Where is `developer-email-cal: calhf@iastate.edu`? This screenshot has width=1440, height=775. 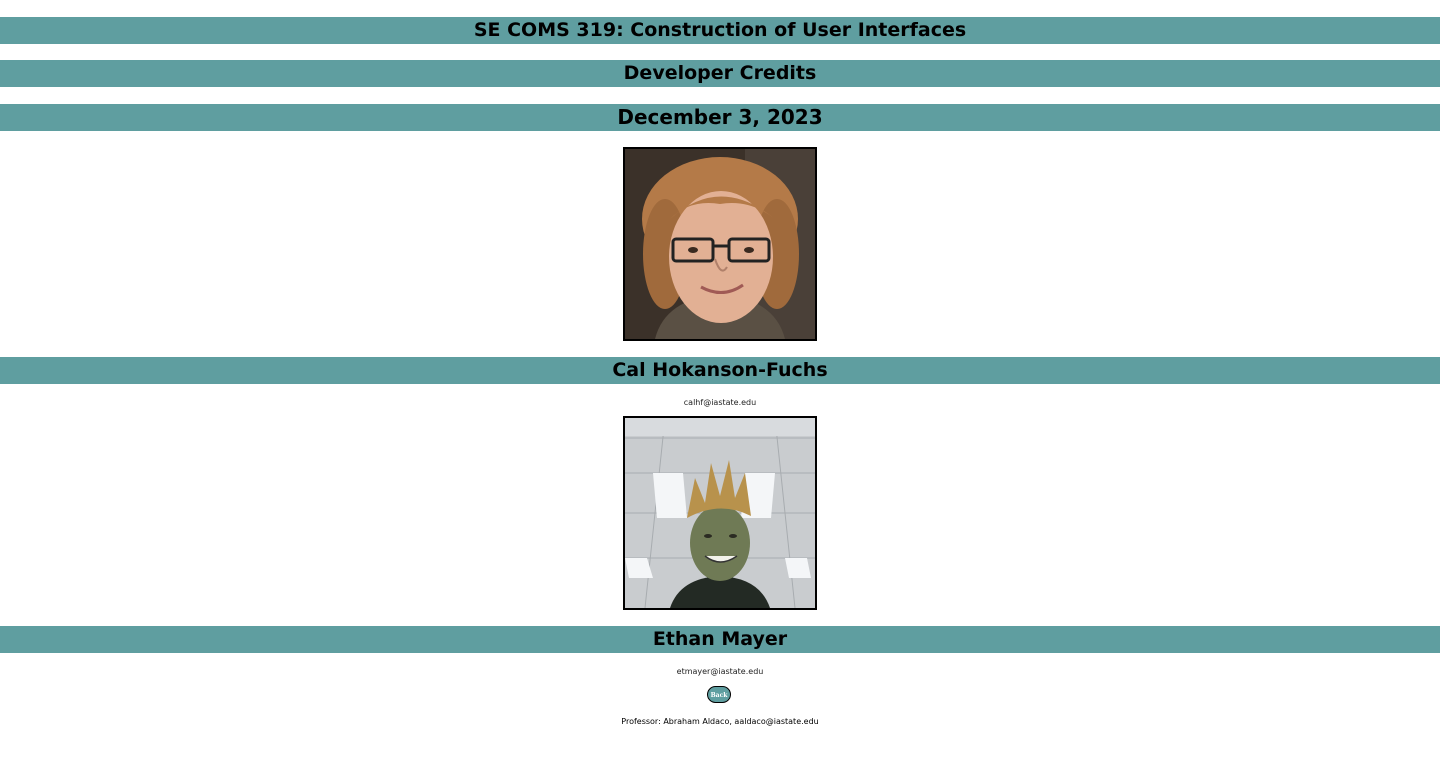 developer-email-cal: calhf@iastate.edu is located at coordinates (720, 402).